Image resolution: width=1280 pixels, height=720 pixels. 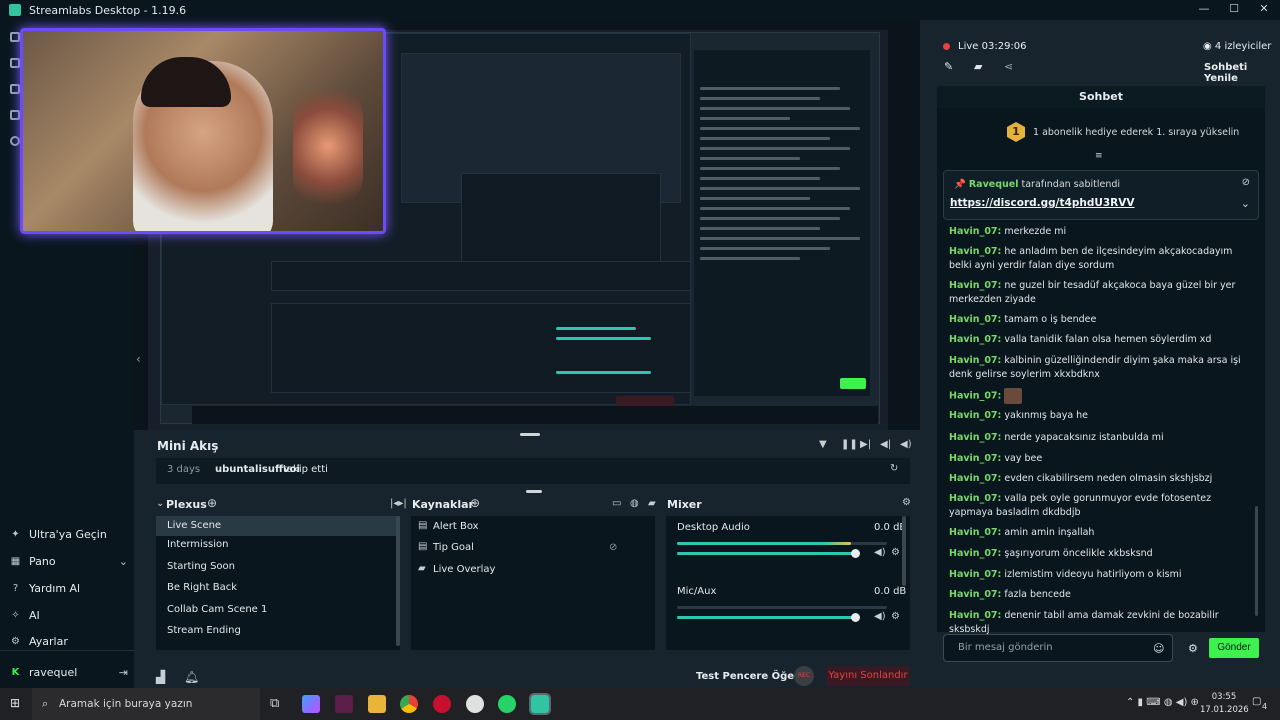 I want to click on hide-icon: ⊘, so click(x=1246, y=182).